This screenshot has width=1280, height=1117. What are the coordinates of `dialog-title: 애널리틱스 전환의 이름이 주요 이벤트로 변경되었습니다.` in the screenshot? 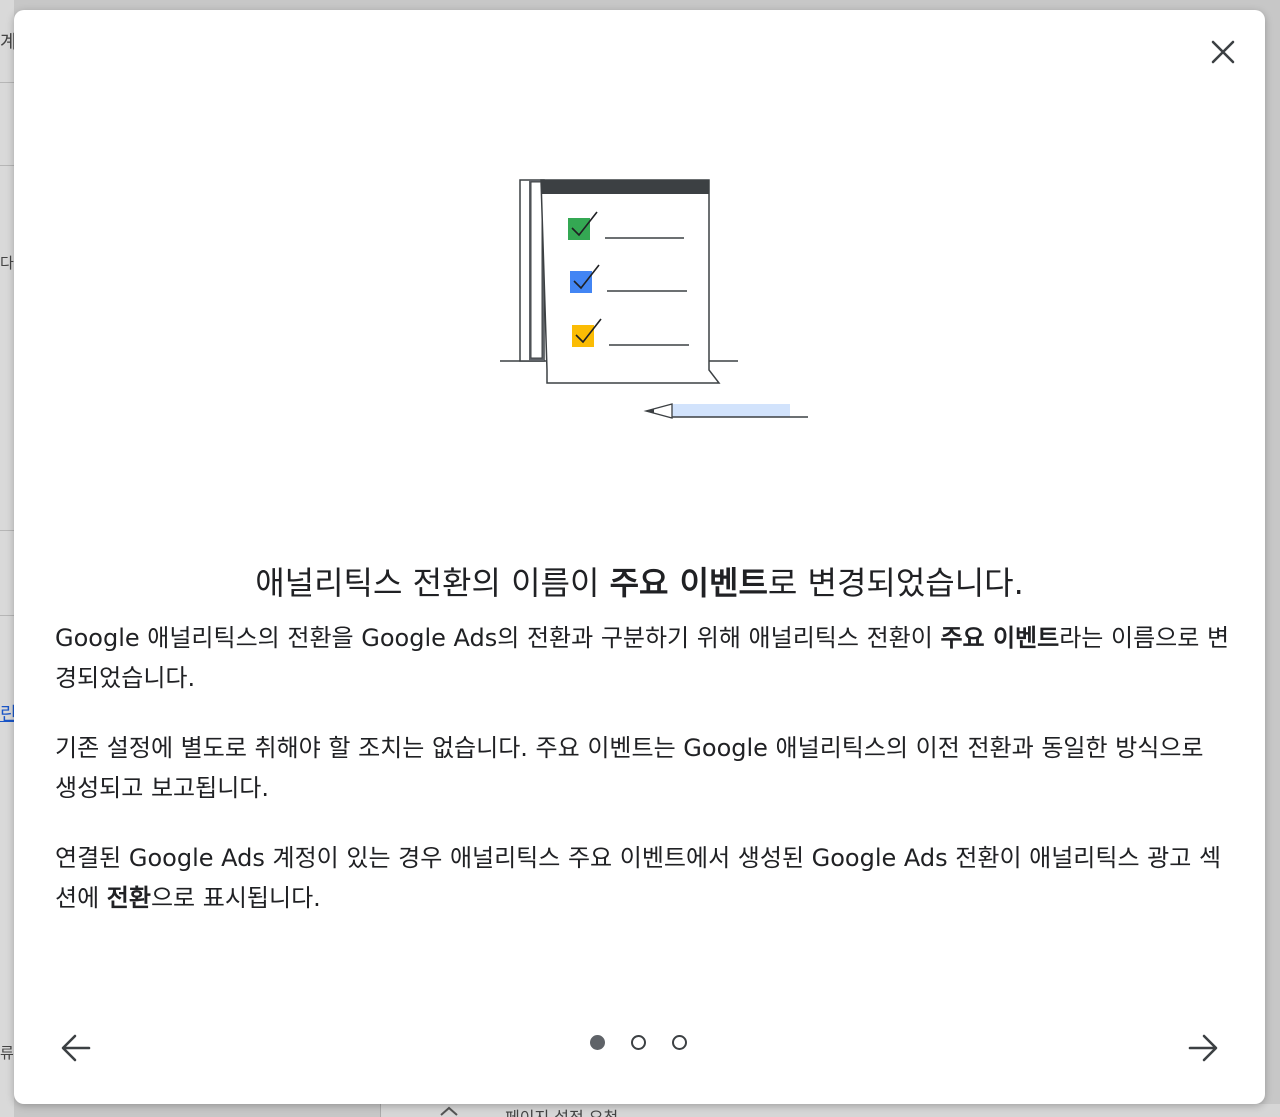 It's located at (639, 583).